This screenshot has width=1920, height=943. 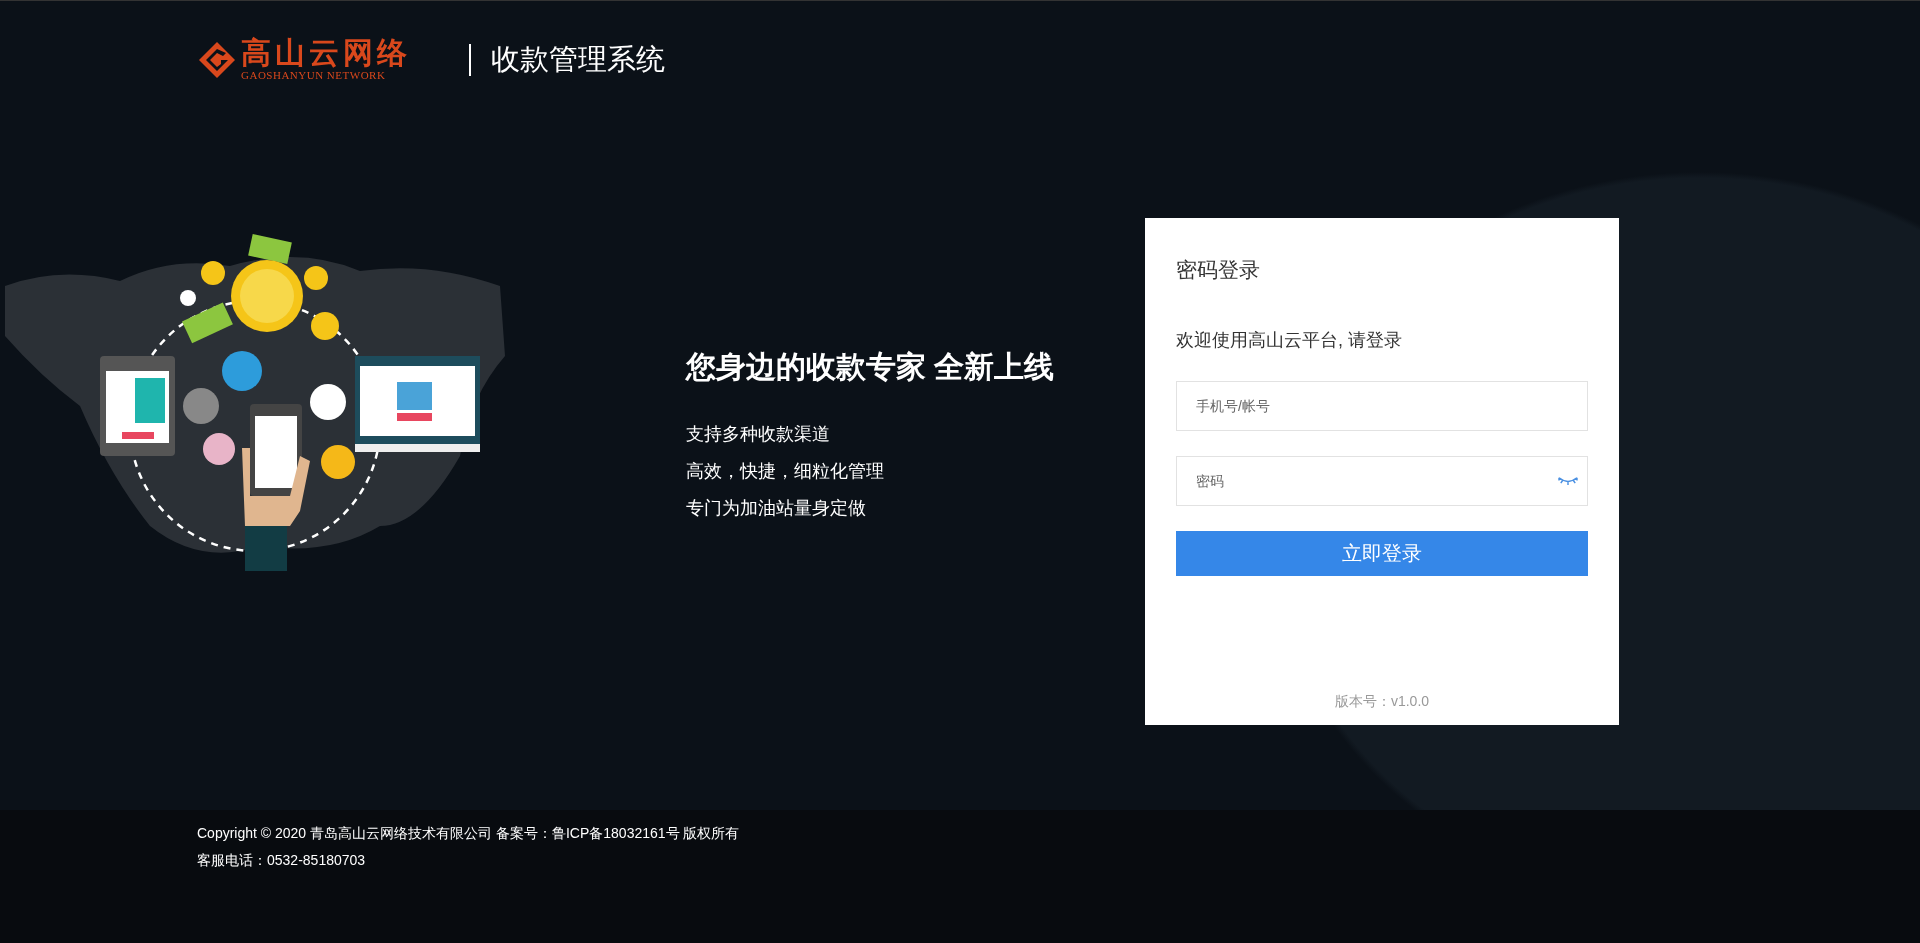 What do you see at coordinates (871, 367) in the screenshot?
I see `promo-headline: 您身边的收款专家 全新上线` at bounding box center [871, 367].